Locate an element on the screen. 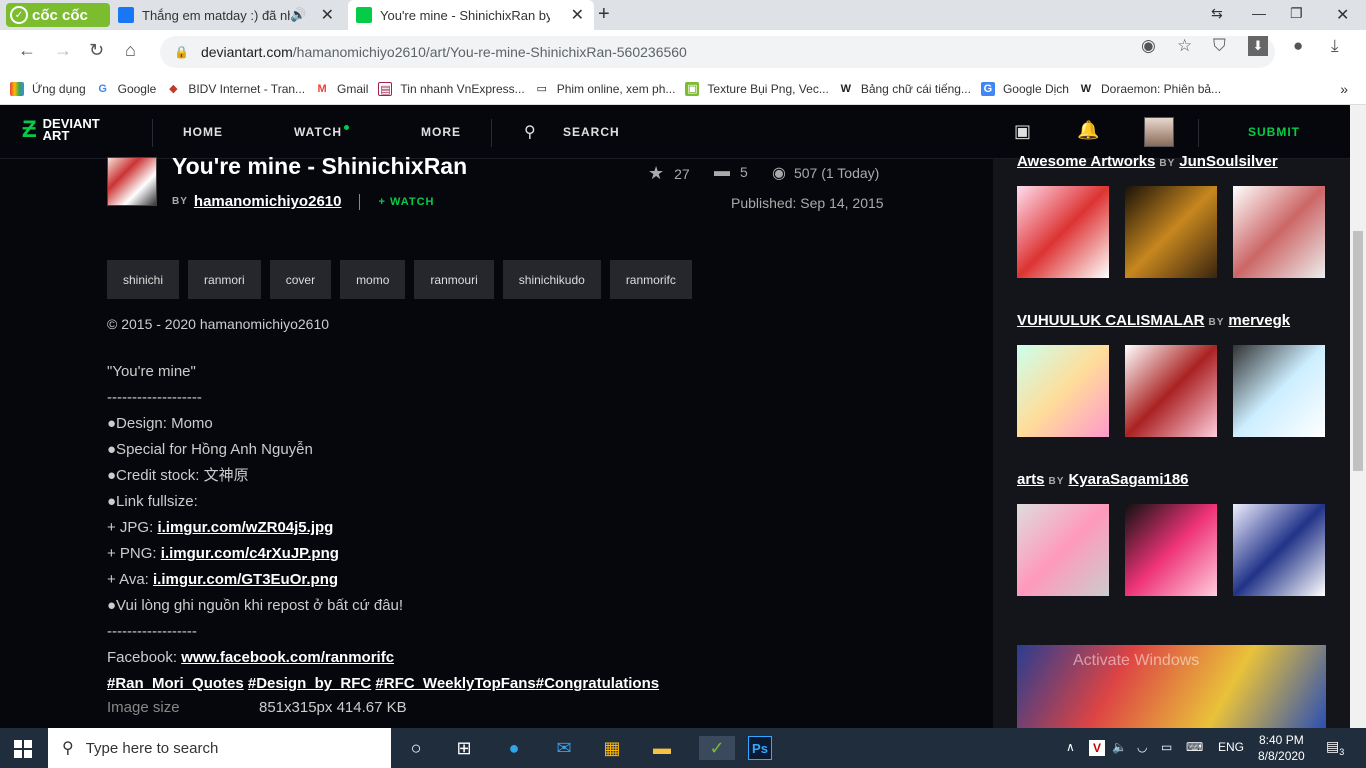 Image resolution: width=1366 pixels, height=768 pixels. coccoc-logo: ✓ cốc cốc is located at coordinates (58, 15).